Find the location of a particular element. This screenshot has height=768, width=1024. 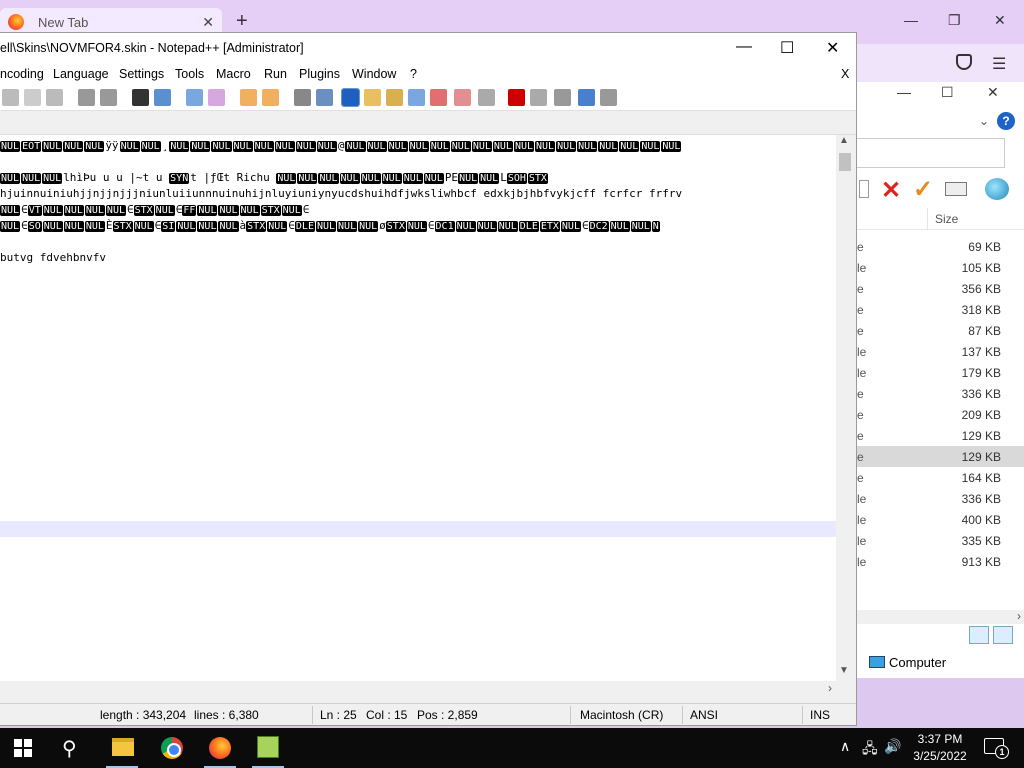

copy-icon is located at coordinates (32, 97).